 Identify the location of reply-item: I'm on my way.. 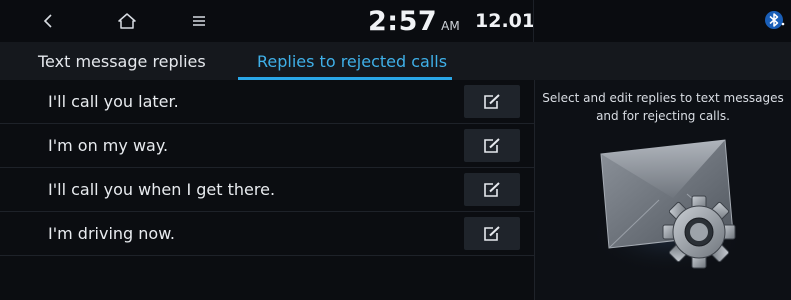
(267, 145).